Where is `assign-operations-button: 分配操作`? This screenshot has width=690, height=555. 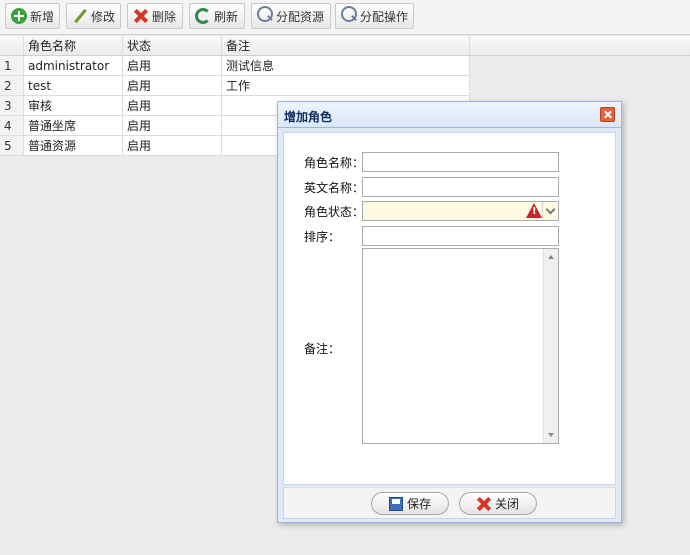 assign-operations-button: 分配操作 is located at coordinates (374, 16).